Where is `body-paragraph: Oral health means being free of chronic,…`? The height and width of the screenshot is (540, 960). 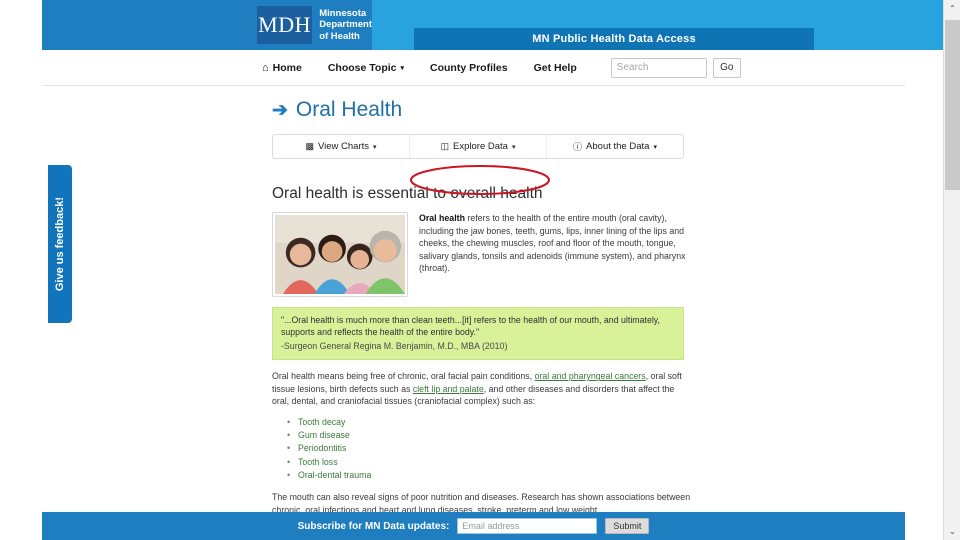 body-paragraph: Oral health means being free of chronic,… is located at coordinates (480, 389).